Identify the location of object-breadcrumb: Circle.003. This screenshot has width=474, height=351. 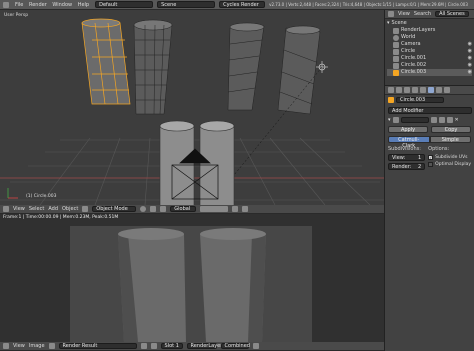
(429, 100).